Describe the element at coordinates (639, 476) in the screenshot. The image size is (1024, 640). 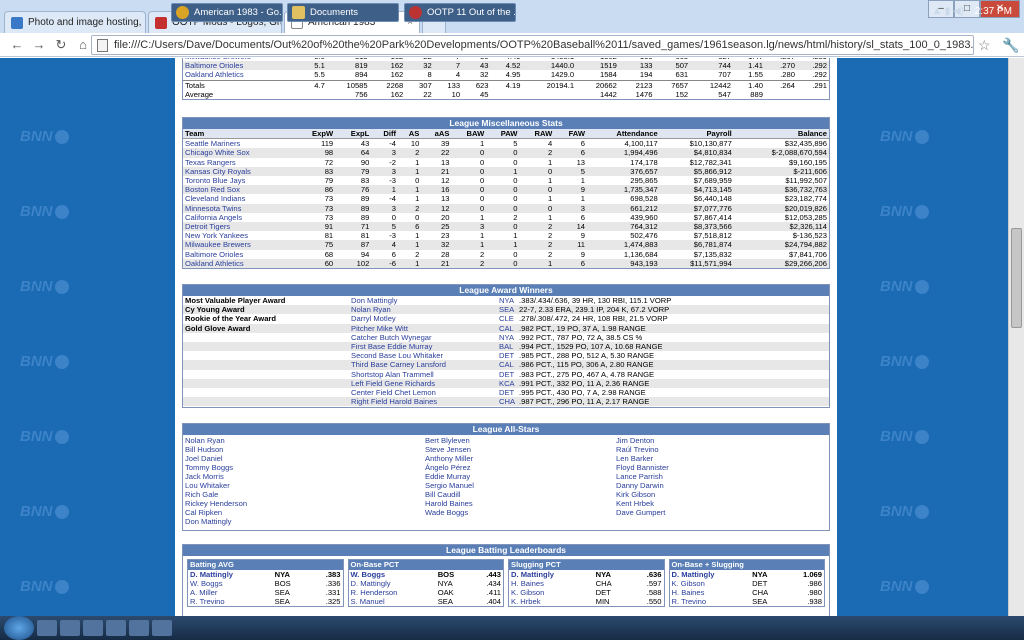
I see `allstar-player-link: Lance Parrish` at that location.